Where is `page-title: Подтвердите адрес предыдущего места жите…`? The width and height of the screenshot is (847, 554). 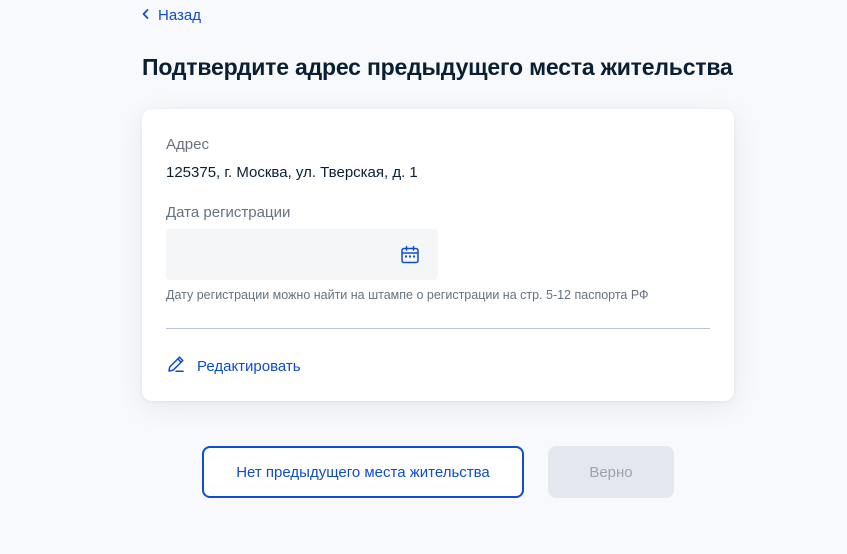 page-title: Подтвердите адрес предыдущего места жите… is located at coordinates (437, 67).